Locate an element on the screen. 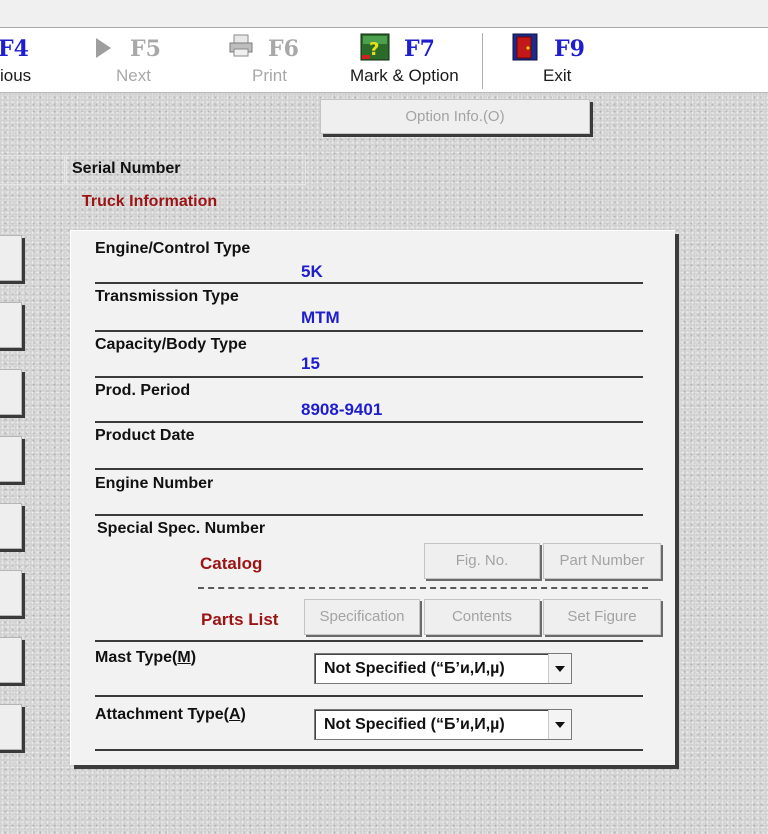  f4-key-label: F4 is located at coordinates (14, 49).